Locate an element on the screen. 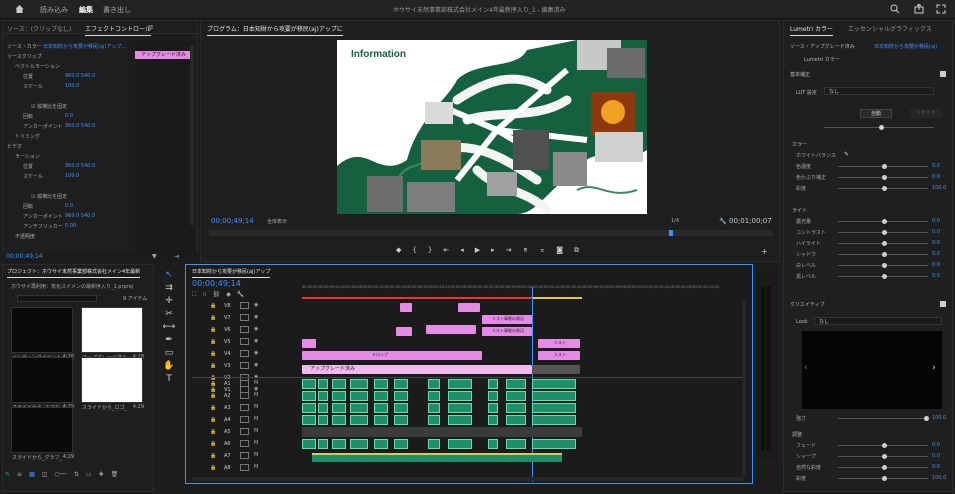 Image resolution: width=955 pixels, height=494 pixels. effect-row: 回転 0.0 is located at coordinates (69, 117).